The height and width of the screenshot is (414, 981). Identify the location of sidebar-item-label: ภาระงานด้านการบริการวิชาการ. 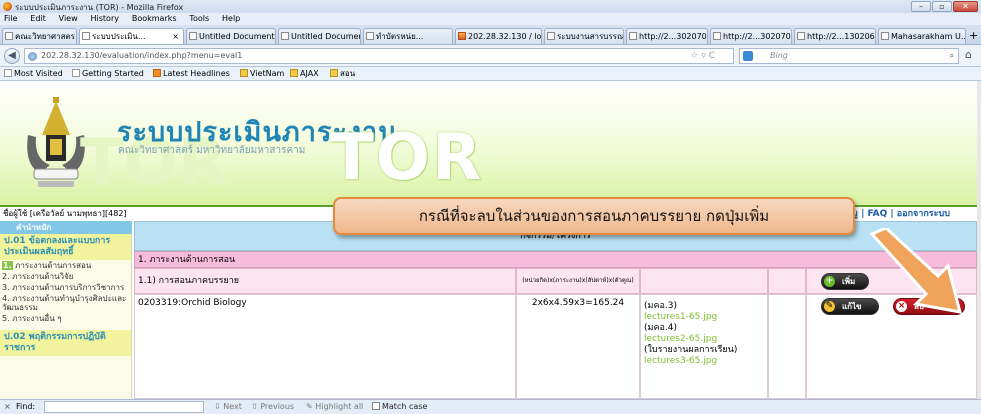
(68, 287).